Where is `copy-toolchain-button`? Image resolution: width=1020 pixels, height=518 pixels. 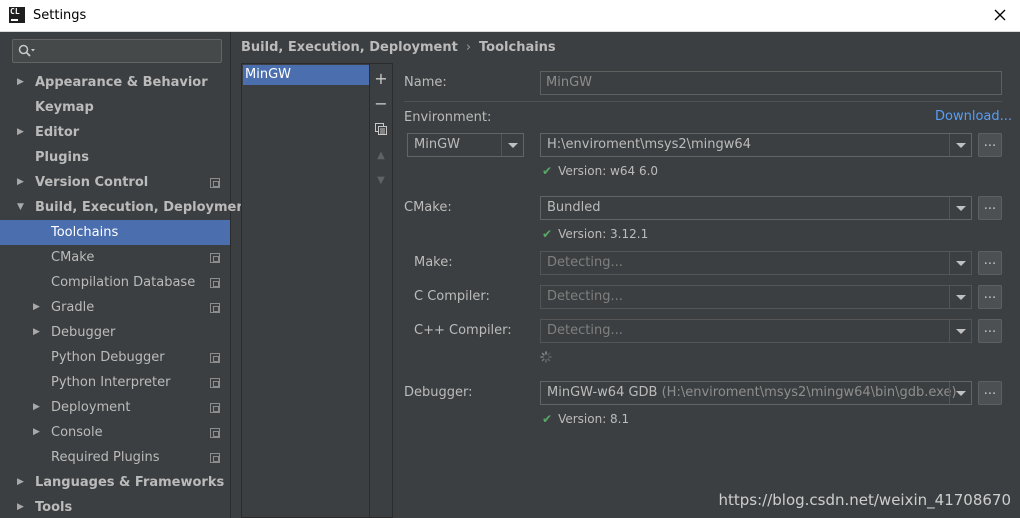 copy-toolchain-button is located at coordinates (381, 129).